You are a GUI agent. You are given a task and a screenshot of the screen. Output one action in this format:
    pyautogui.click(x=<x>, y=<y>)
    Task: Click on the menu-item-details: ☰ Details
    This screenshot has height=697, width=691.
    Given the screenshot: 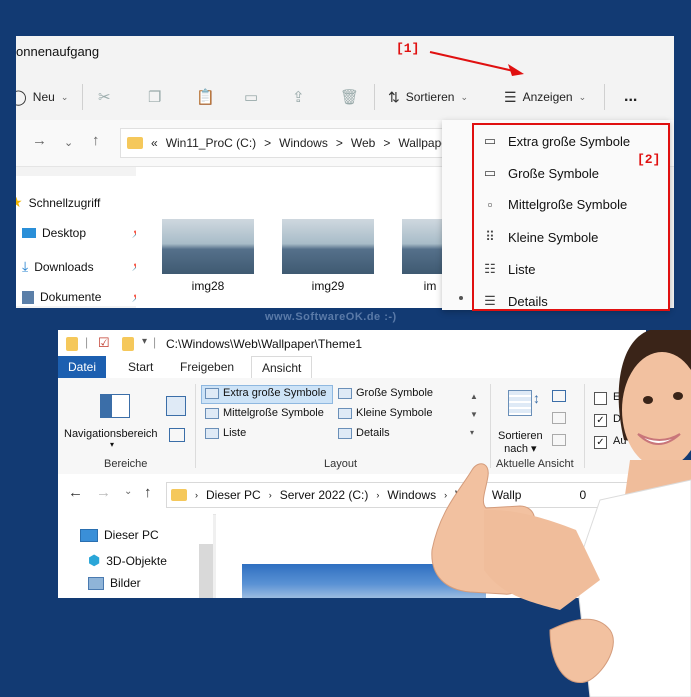 What is the action you would take?
    pyautogui.click(x=515, y=301)
    